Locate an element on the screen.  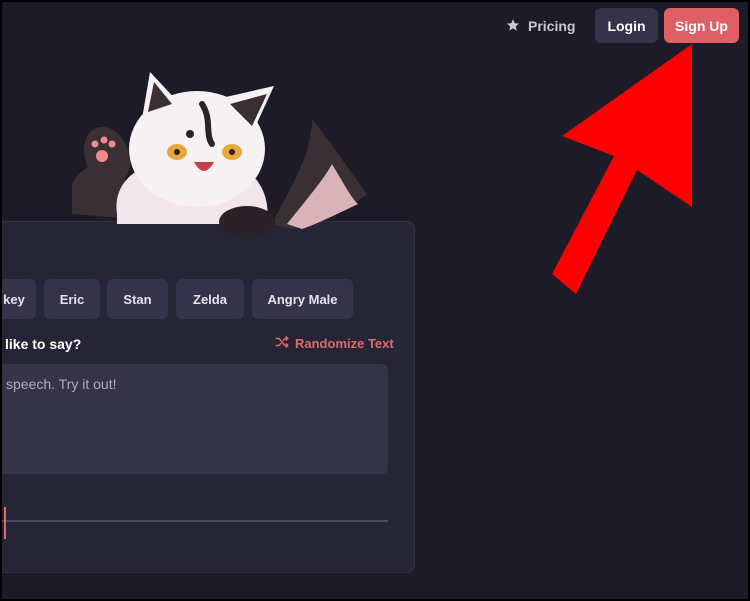
speech-textarea: speech. Try it out! is located at coordinates (195, 419).